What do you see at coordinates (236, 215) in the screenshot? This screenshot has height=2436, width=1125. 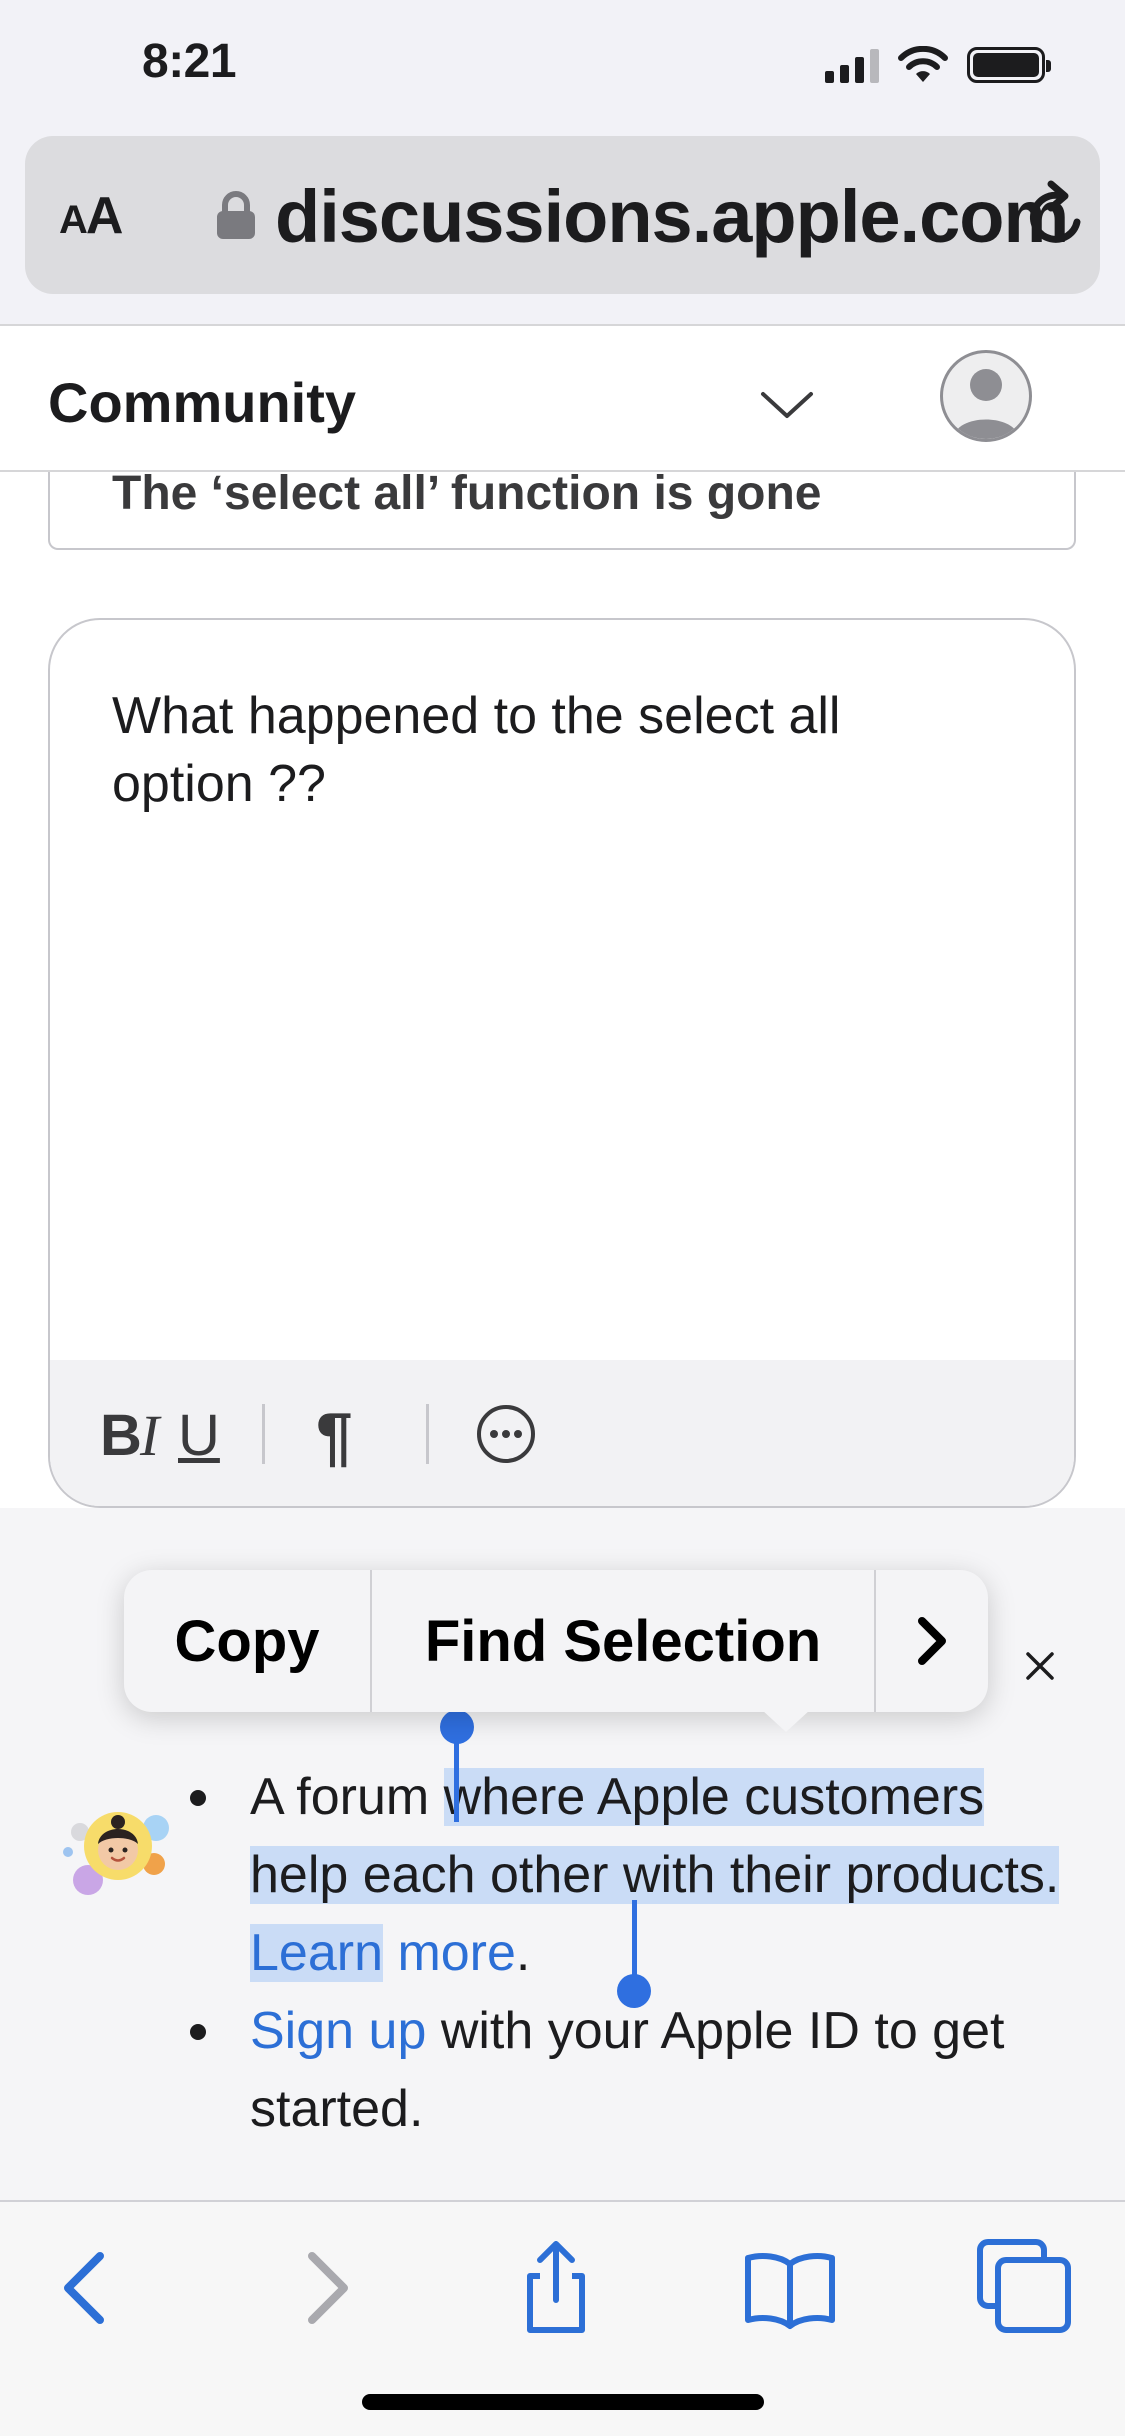 I see `lock-icon` at bounding box center [236, 215].